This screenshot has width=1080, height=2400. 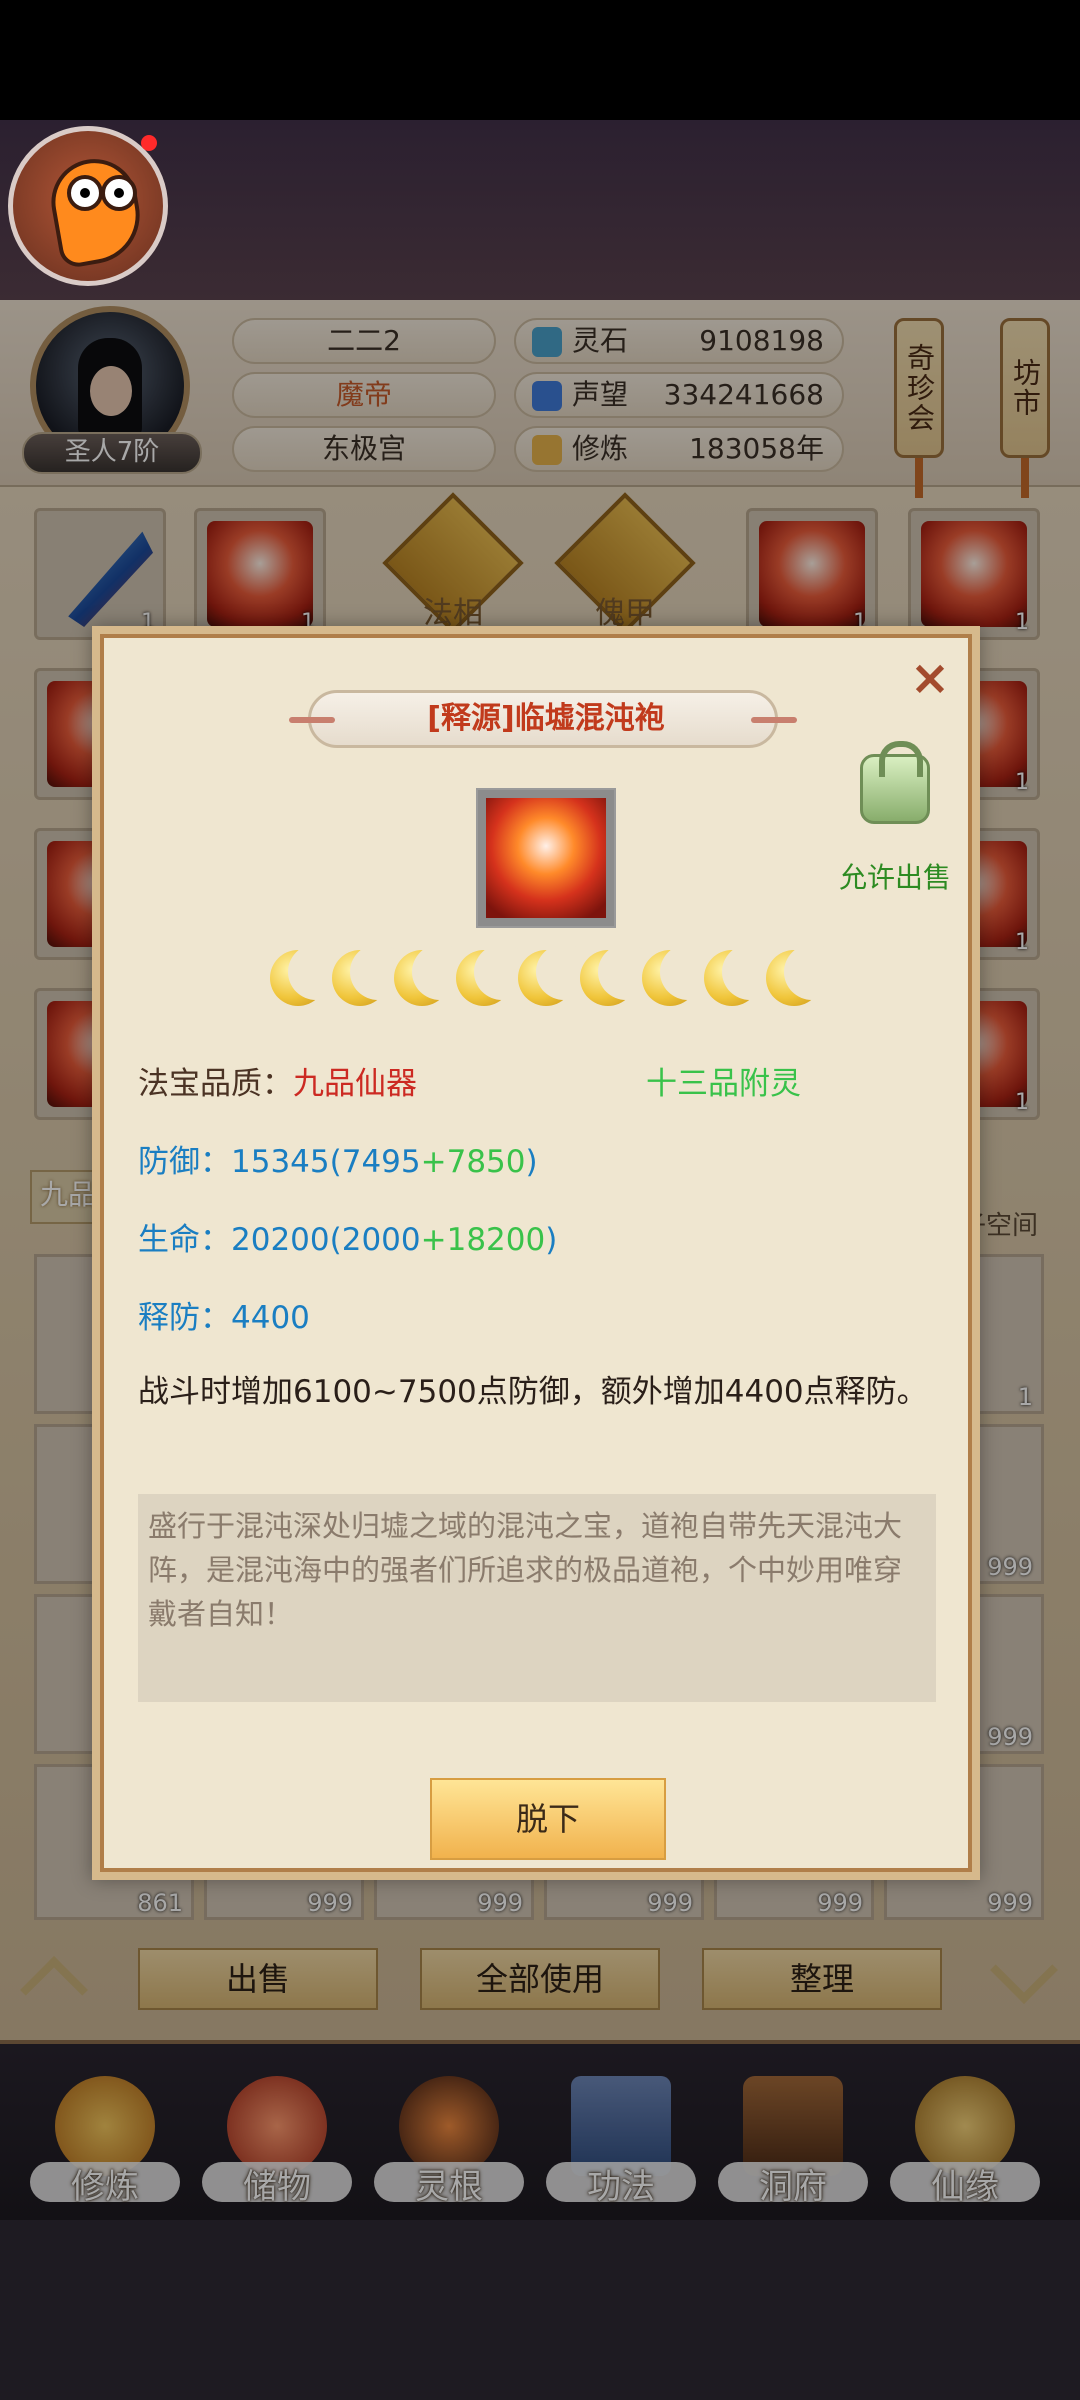 I want to click on notification-dot, so click(x=149, y=143).